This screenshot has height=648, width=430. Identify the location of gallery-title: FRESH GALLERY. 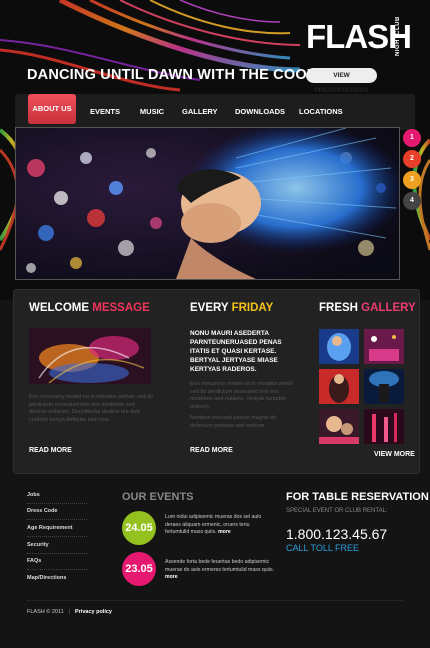
(367, 308).